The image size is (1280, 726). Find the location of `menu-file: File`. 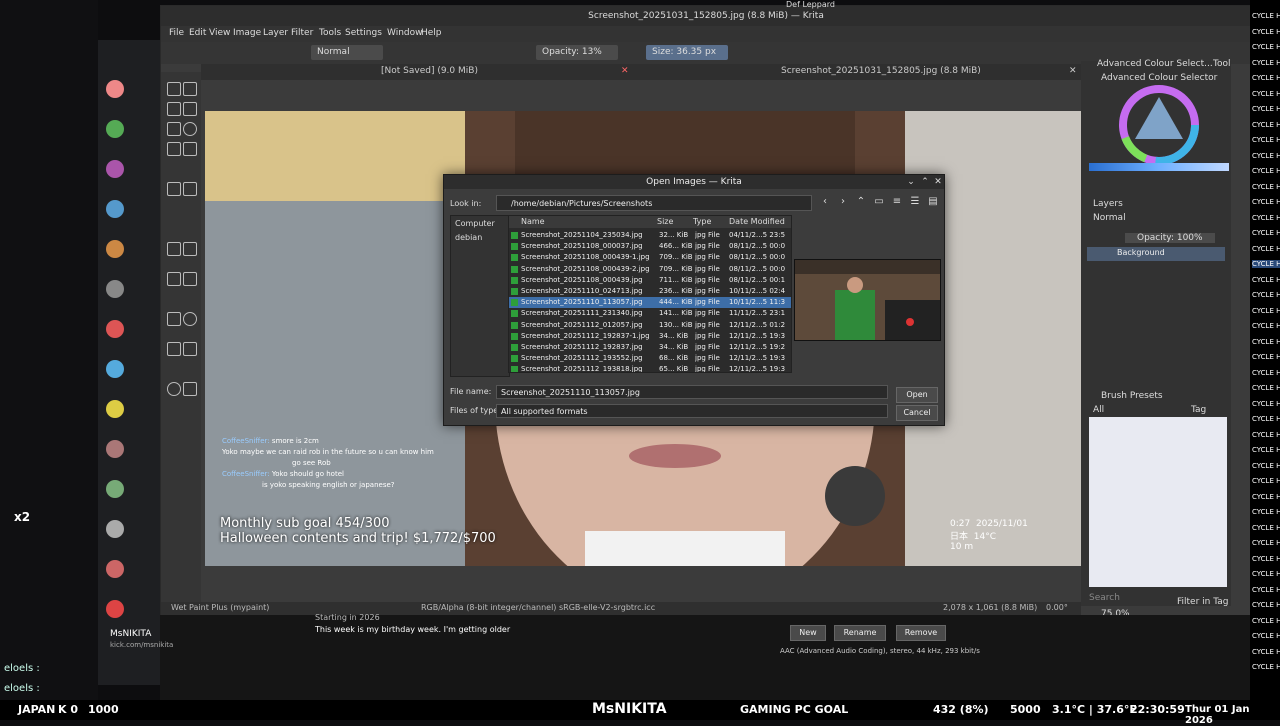

menu-file: File is located at coordinates (176, 33).